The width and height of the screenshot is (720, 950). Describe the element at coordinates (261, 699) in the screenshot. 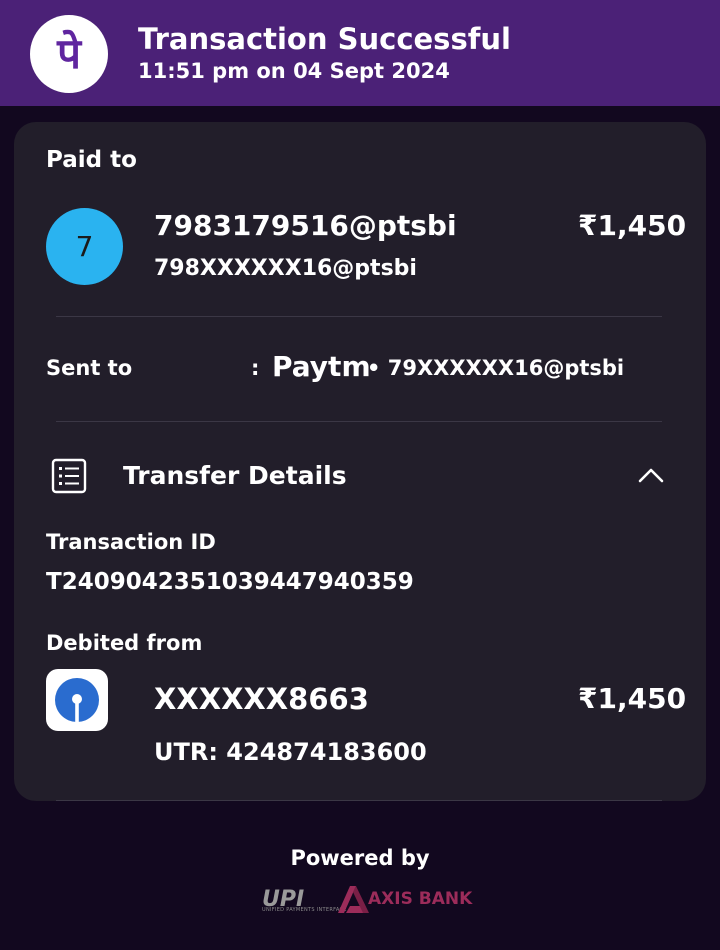

I see `debit-account-number: XXXXXX8663` at that location.